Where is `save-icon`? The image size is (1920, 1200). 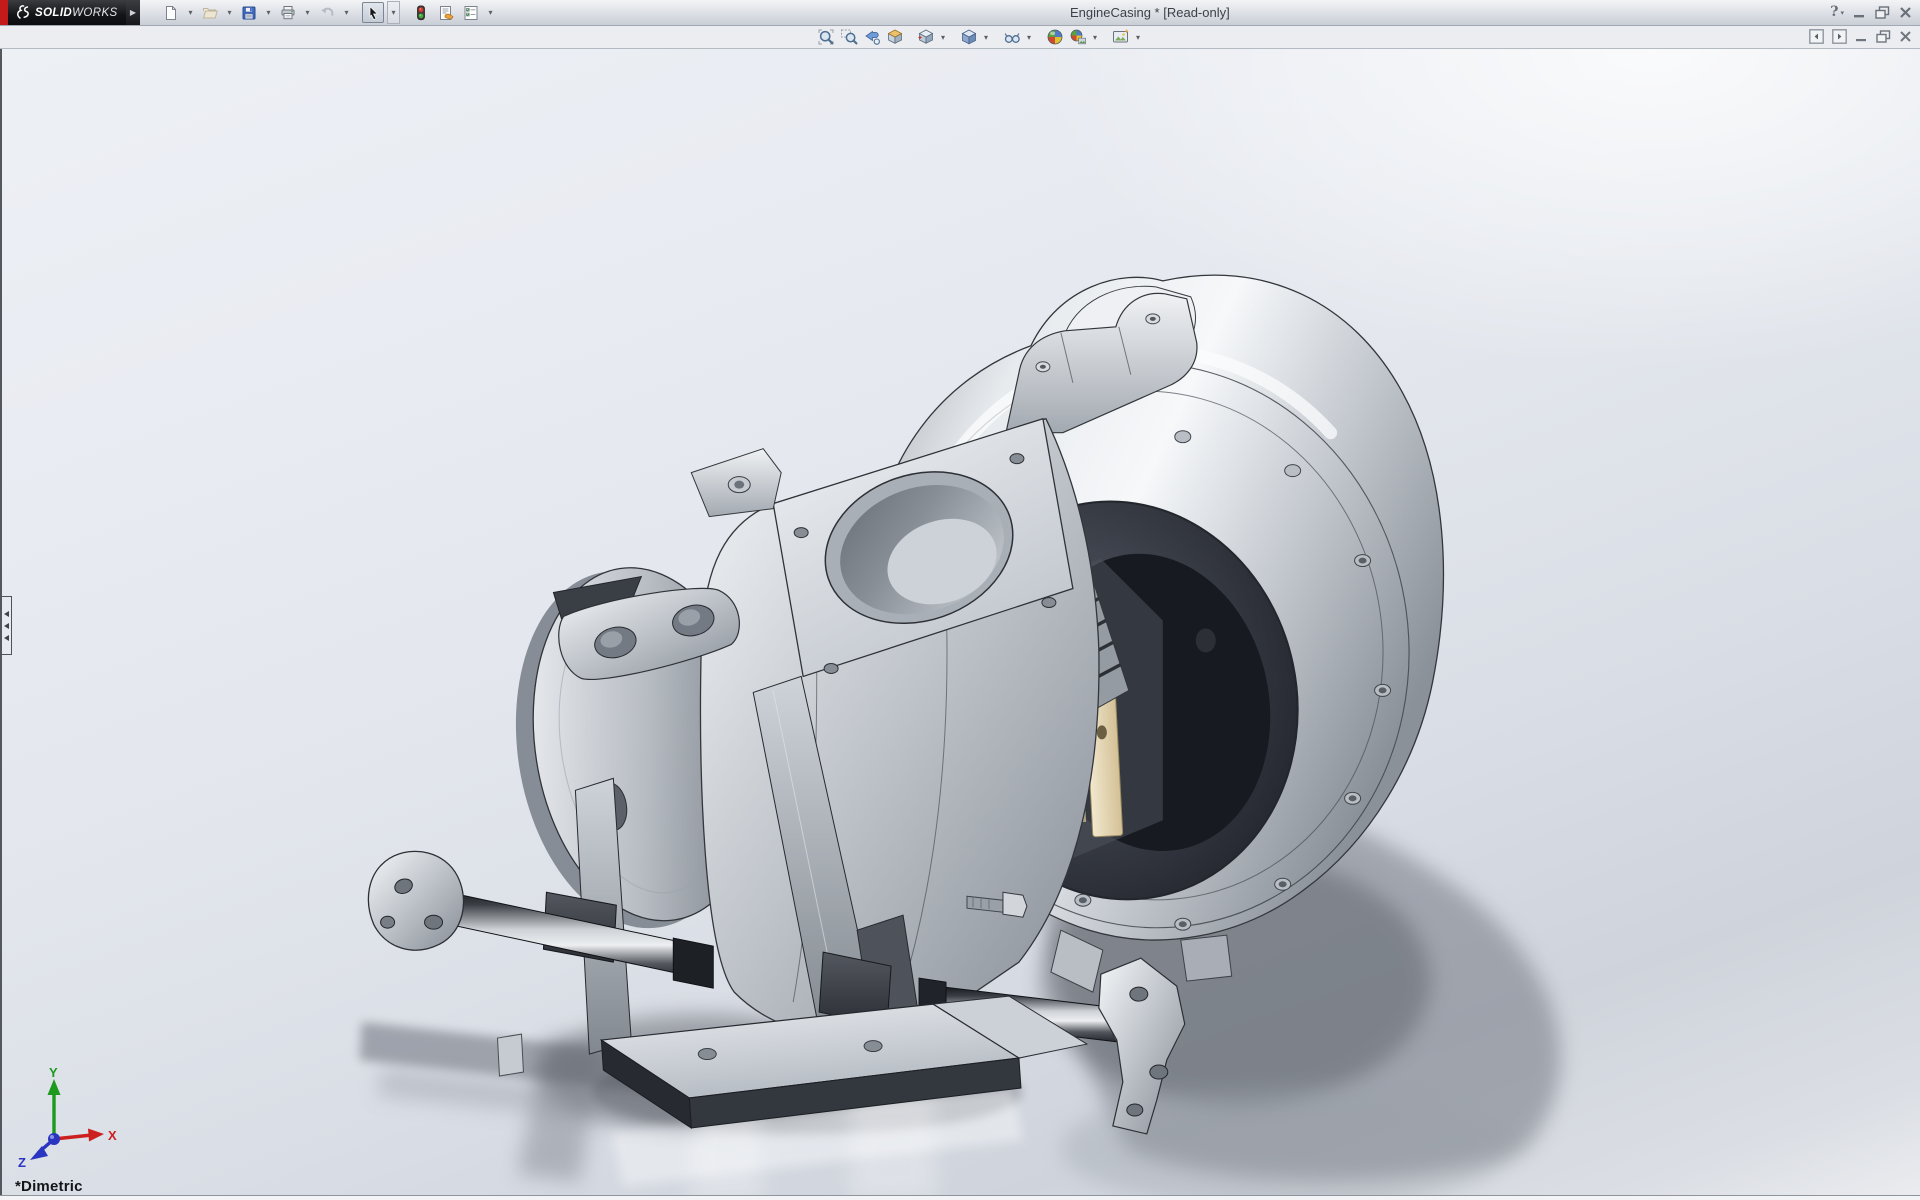 save-icon is located at coordinates (249, 12).